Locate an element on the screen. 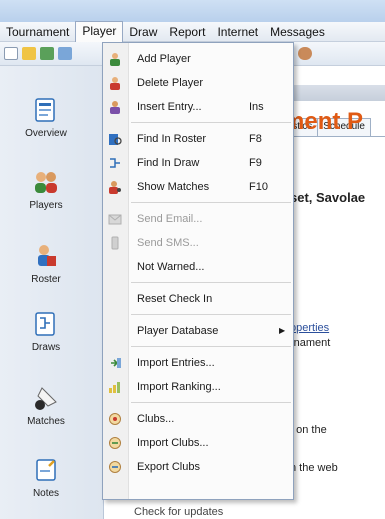 This screenshot has width=385, height=519. menu-item-export-clubs: Export Clubs is located at coordinates (198, 467).